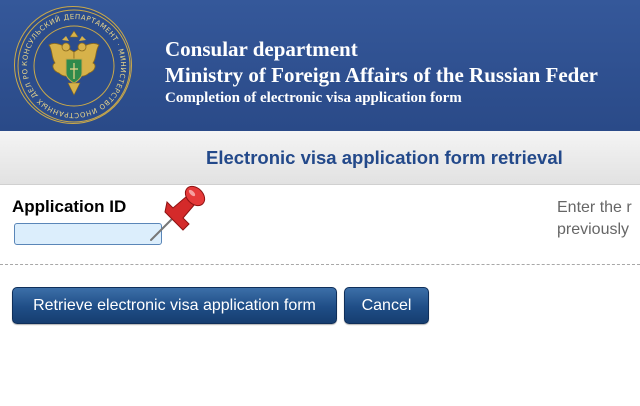 This screenshot has height=406, width=640. What do you see at coordinates (261, 49) in the screenshot?
I see `header-department-name: Consular department` at bounding box center [261, 49].